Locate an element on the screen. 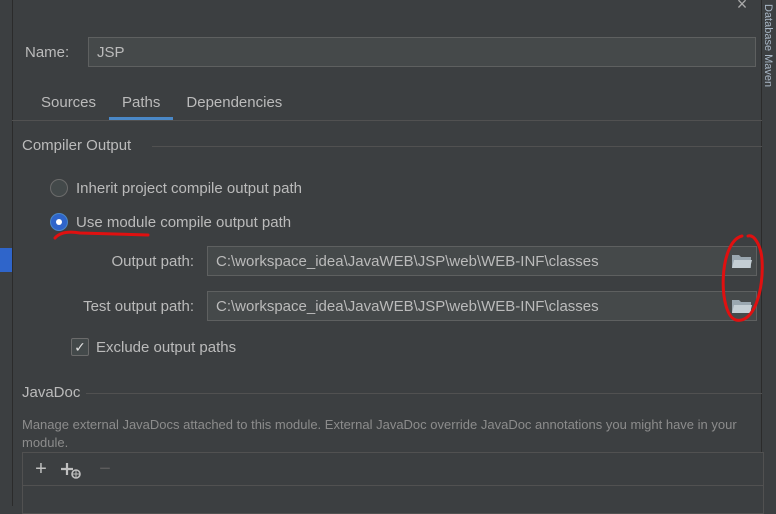  output-path-label: Output path: is located at coordinates (152, 261).